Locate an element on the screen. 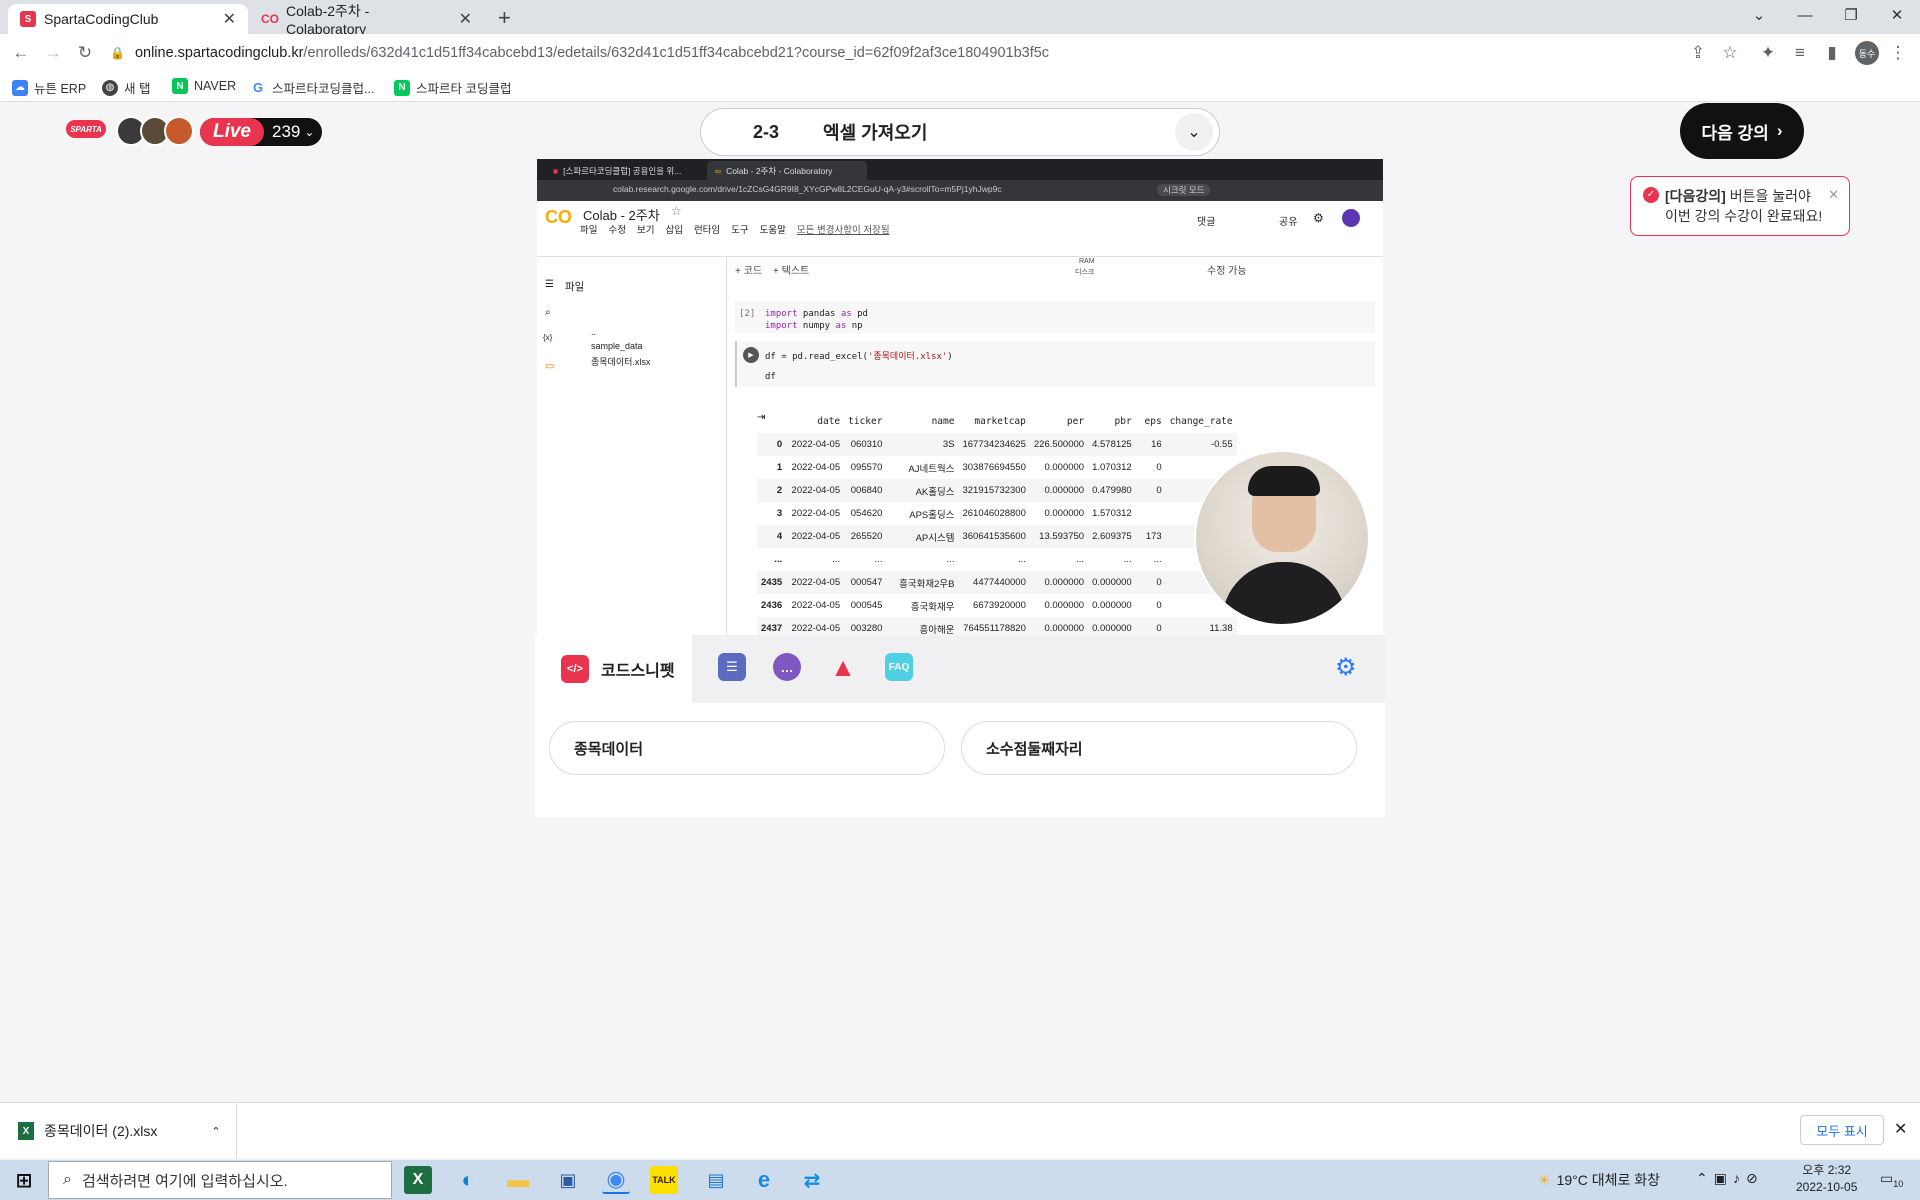 This screenshot has width=1920, height=1200. file-explorer-icon: ▬ is located at coordinates (518, 1180).